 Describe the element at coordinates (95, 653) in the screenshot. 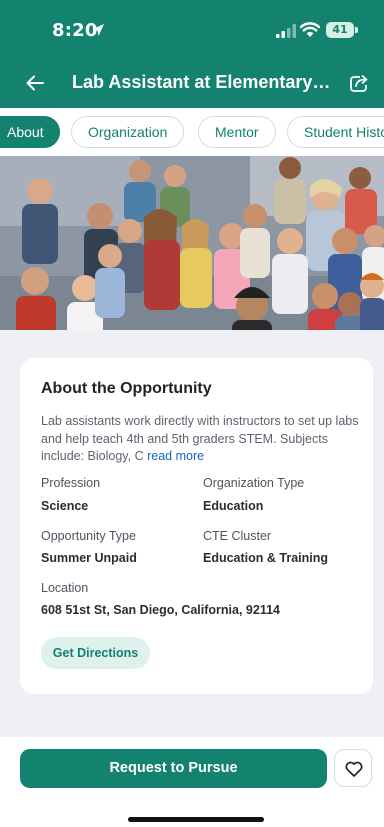

I see `get-directions-button: Get Directions` at that location.